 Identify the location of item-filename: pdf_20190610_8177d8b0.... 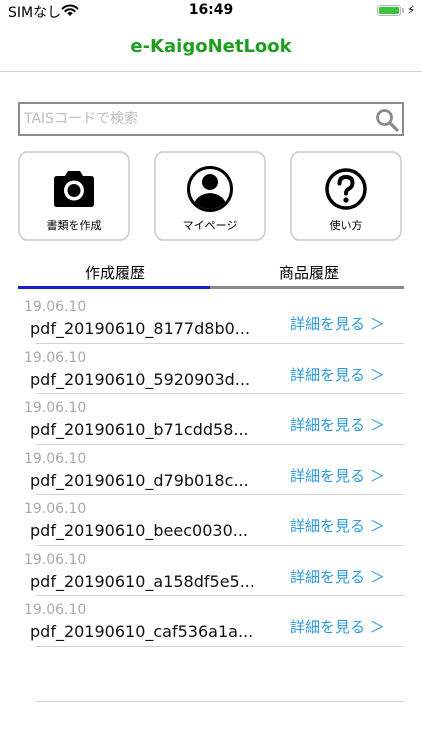
(140, 328).